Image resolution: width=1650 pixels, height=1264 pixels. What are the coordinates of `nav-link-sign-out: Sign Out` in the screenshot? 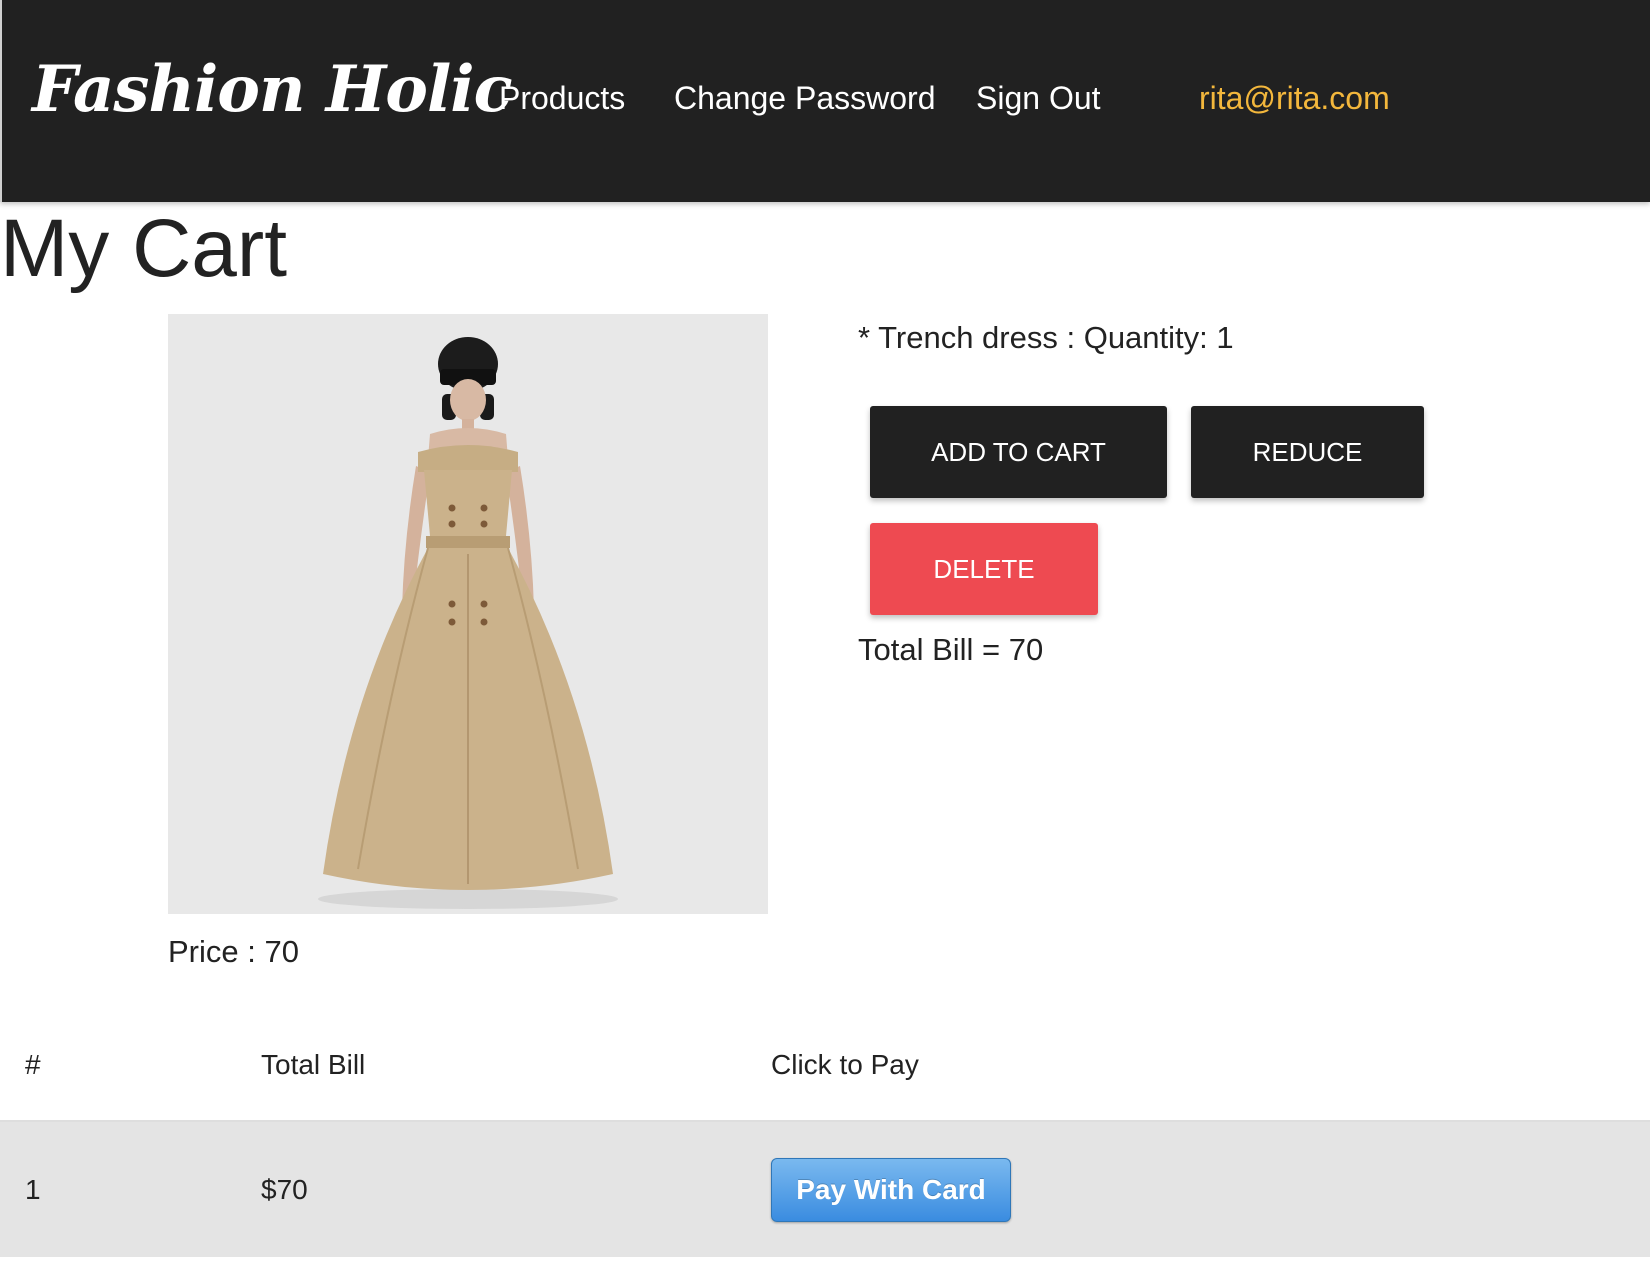 It's located at (1038, 98).